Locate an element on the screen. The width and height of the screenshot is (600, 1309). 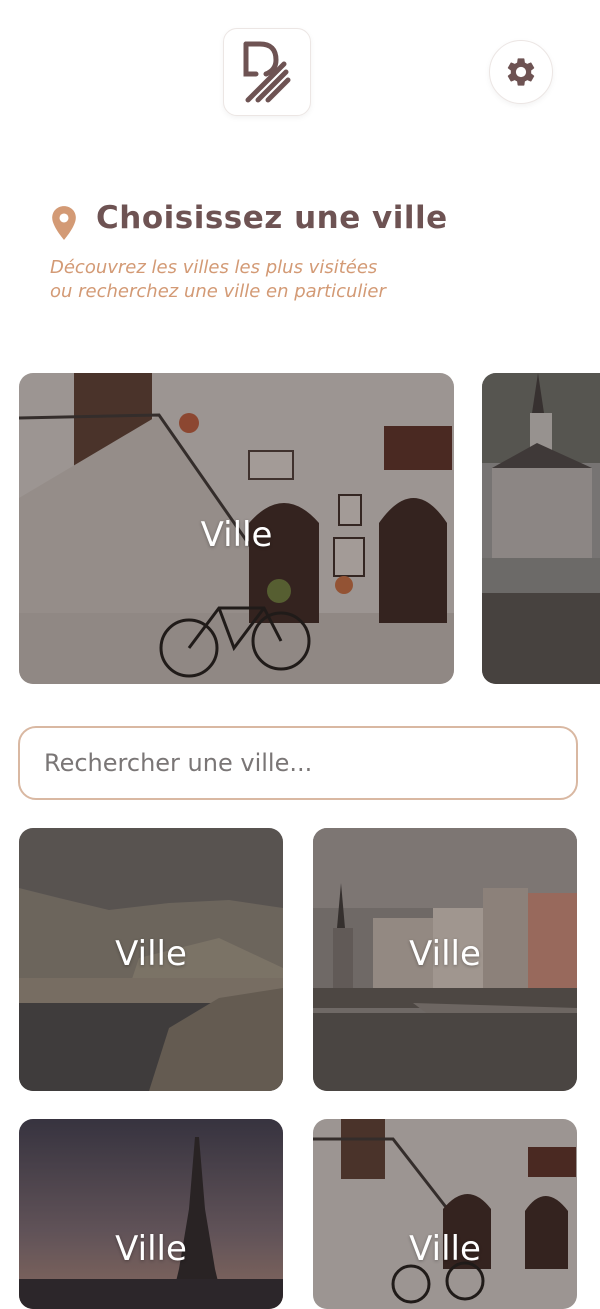
settings-button is located at coordinates (521, 72).